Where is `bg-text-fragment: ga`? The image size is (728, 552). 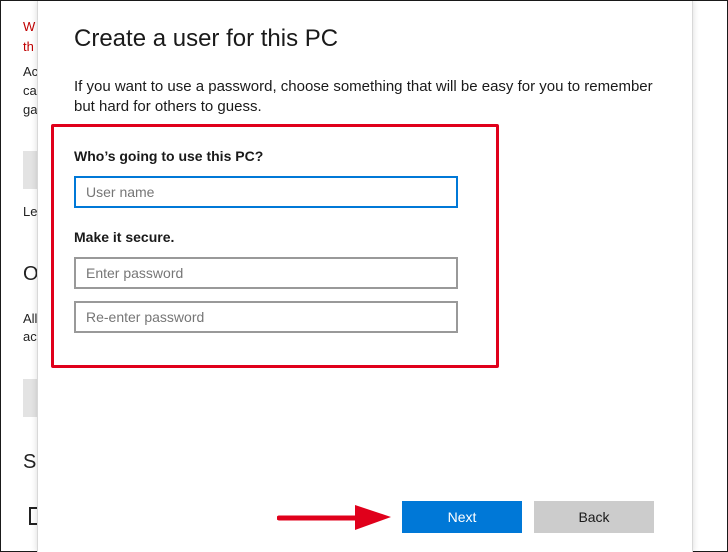
bg-text-fragment: ga is located at coordinates (30, 109).